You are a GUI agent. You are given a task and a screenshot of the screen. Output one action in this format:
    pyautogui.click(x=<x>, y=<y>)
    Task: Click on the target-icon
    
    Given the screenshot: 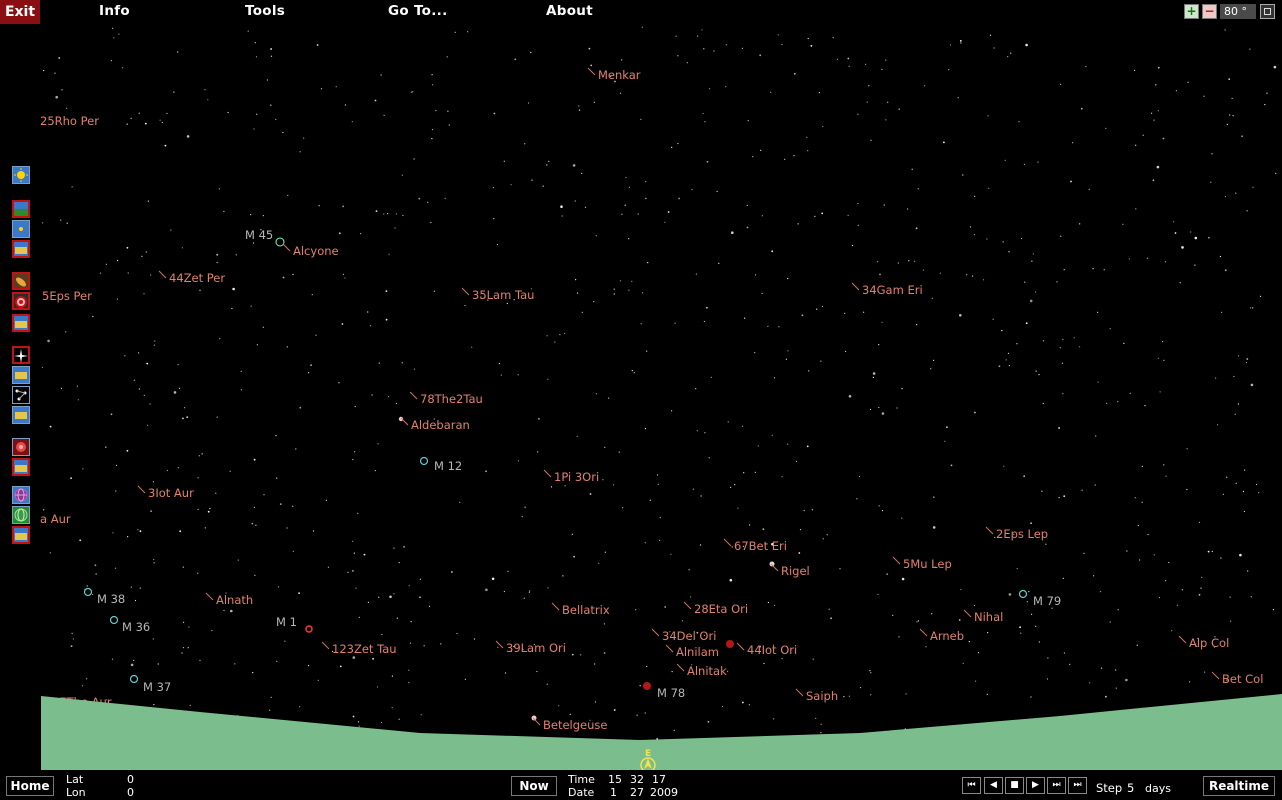 What is the action you would take?
    pyautogui.click(x=21, y=301)
    